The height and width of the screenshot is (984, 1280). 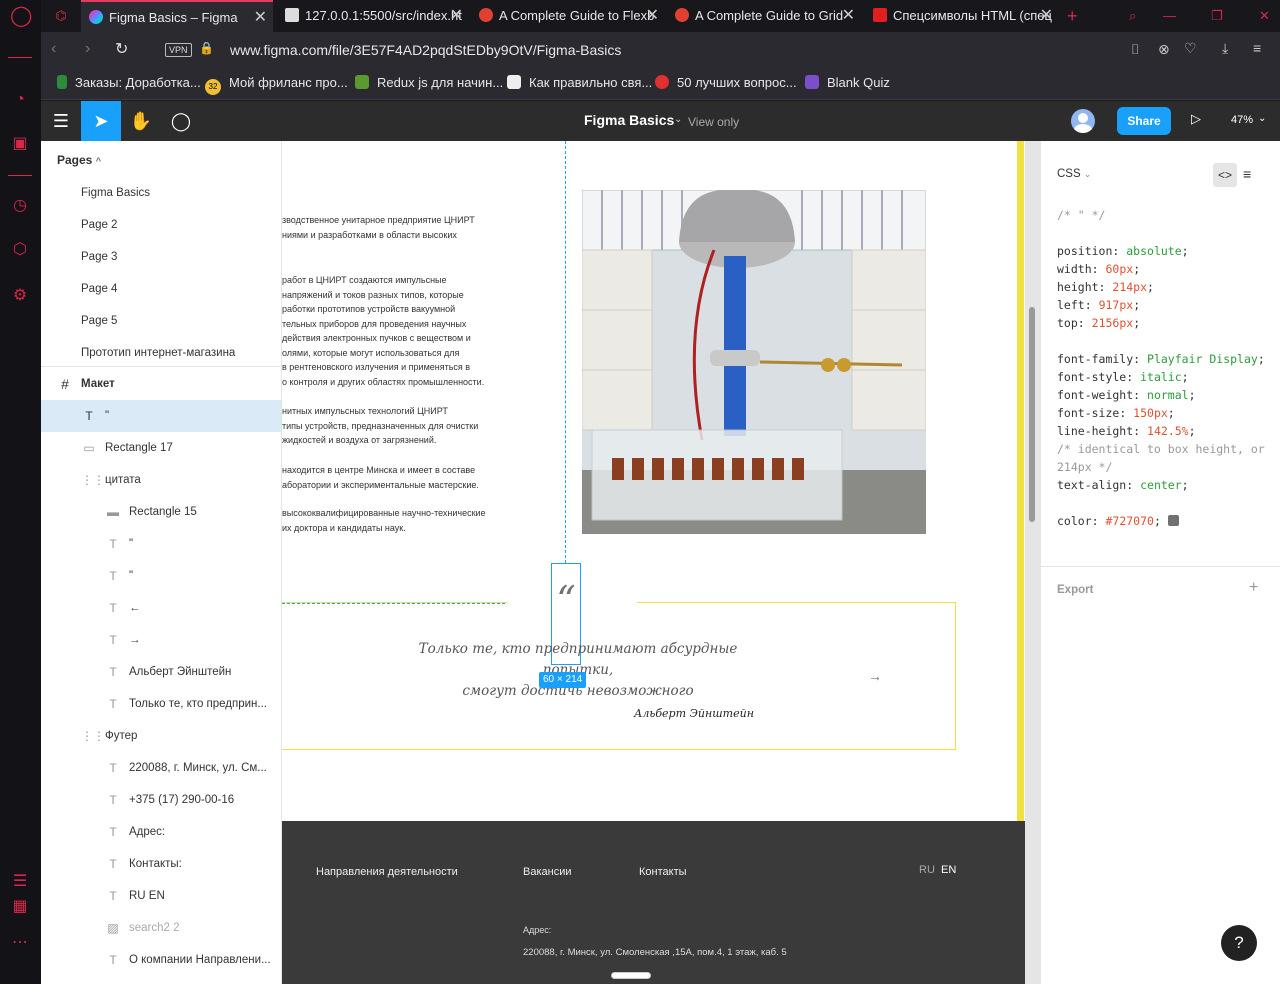 What do you see at coordinates (629, 120) in the screenshot?
I see `file-title: Figma Basics` at bounding box center [629, 120].